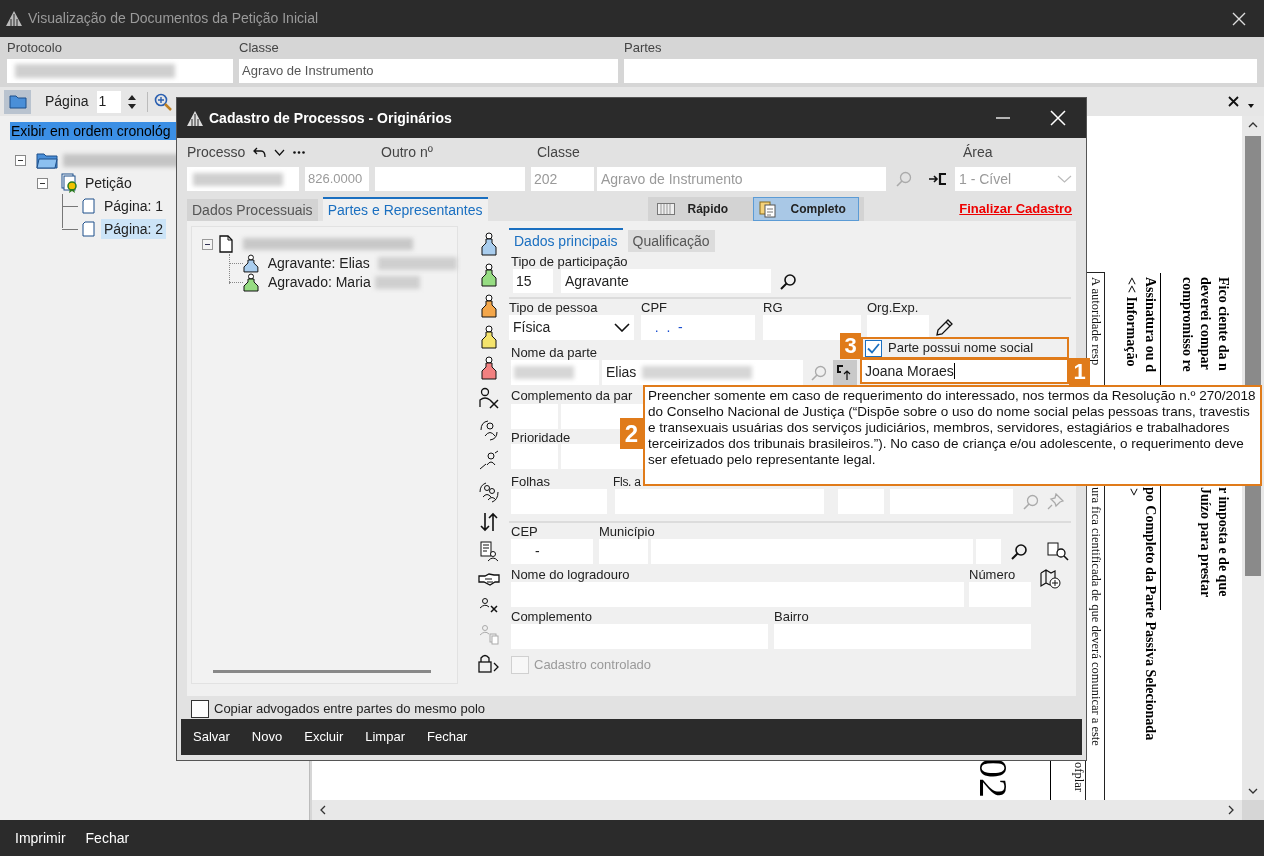  Describe the element at coordinates (554, 353) in the screenshot. I see `field-label: Nome da parte` at that location.